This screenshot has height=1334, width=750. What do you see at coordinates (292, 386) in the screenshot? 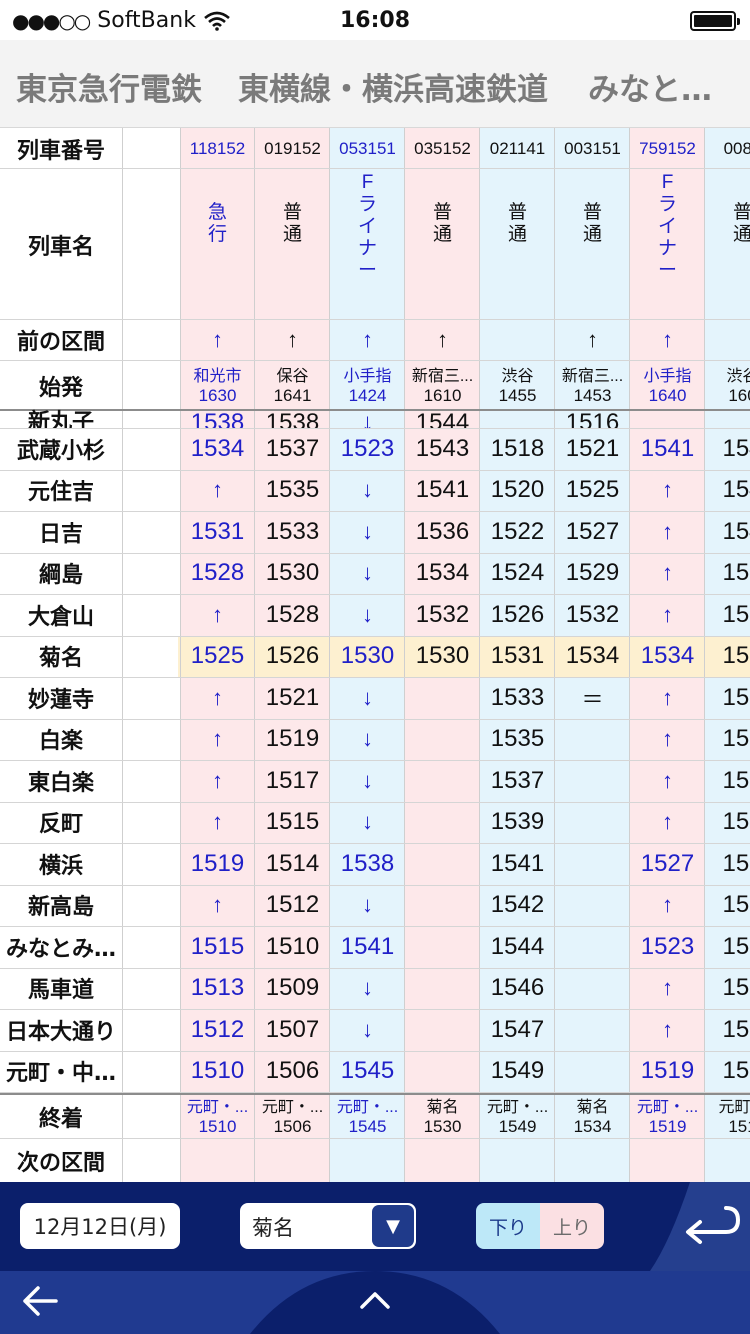
I see `origin-cell: 保谷 1641` at bounding box center [292, 386].